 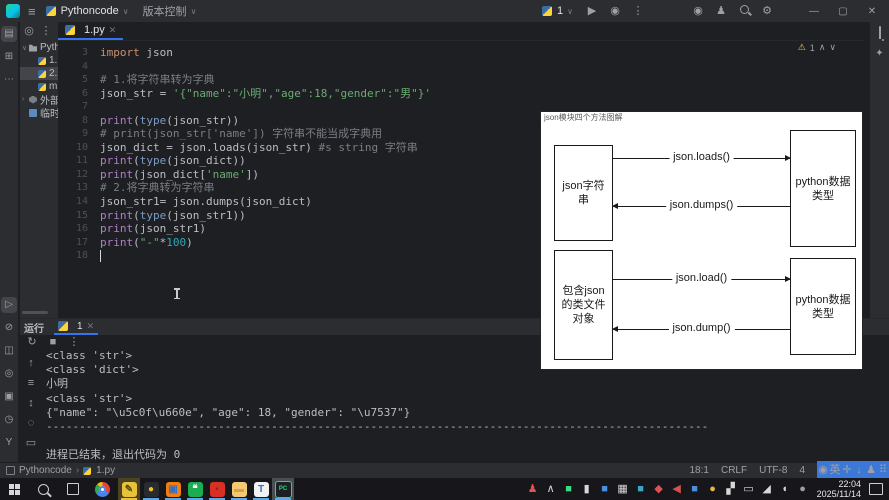 I want to click on run-button: ▶, so click(x=592, y=11).